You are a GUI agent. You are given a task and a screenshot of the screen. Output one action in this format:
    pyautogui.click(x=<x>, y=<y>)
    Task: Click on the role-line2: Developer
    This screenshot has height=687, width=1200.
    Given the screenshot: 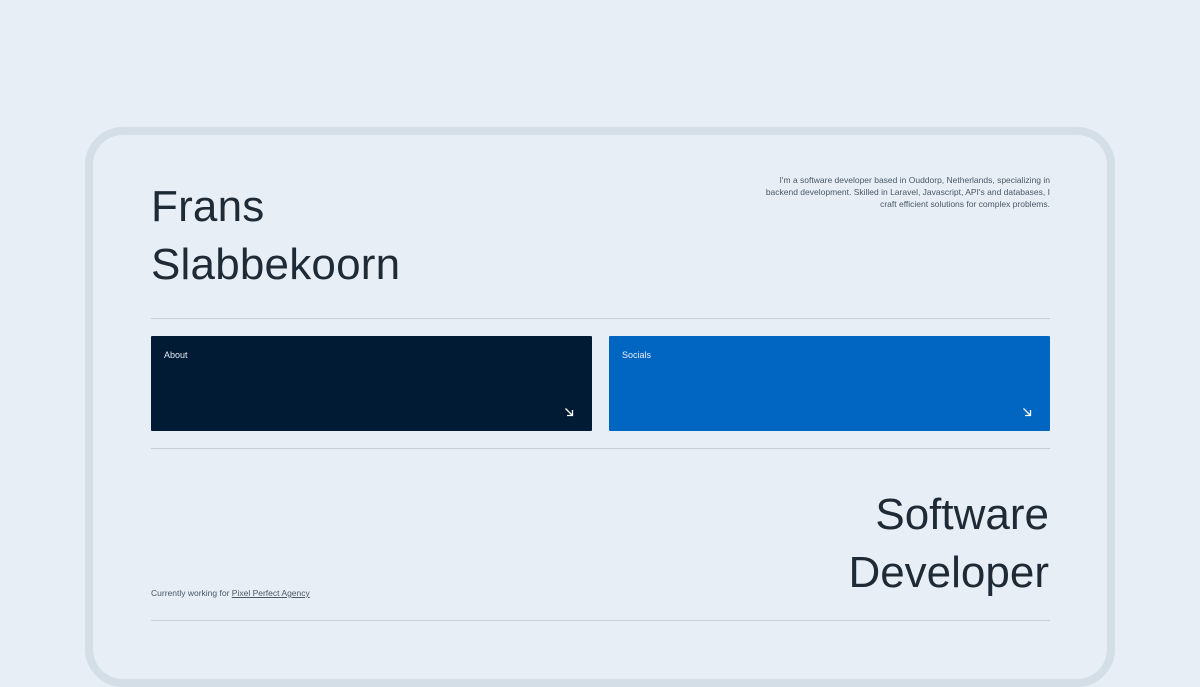 What is the action you would take?
    pyautogui.click(x=948, y=572)
    